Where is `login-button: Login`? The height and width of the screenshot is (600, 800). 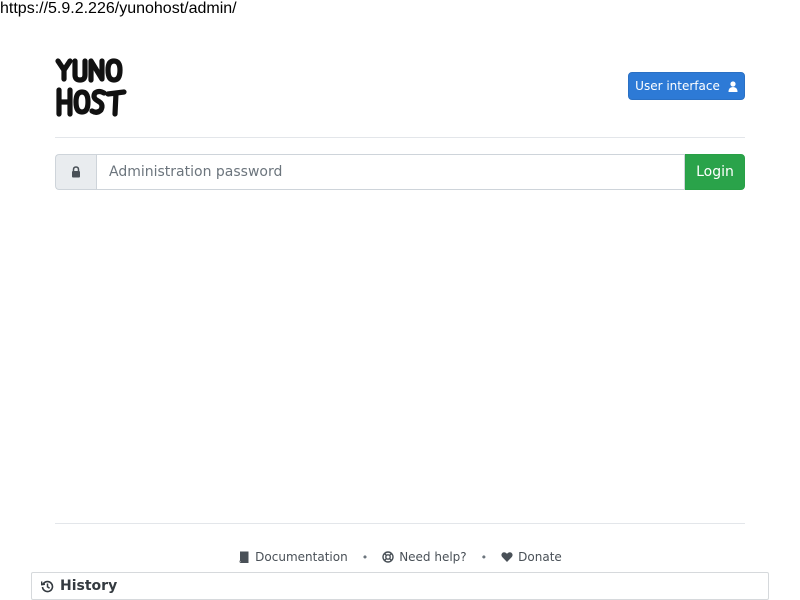 login-button: Login is located at coordinates (715, 172).